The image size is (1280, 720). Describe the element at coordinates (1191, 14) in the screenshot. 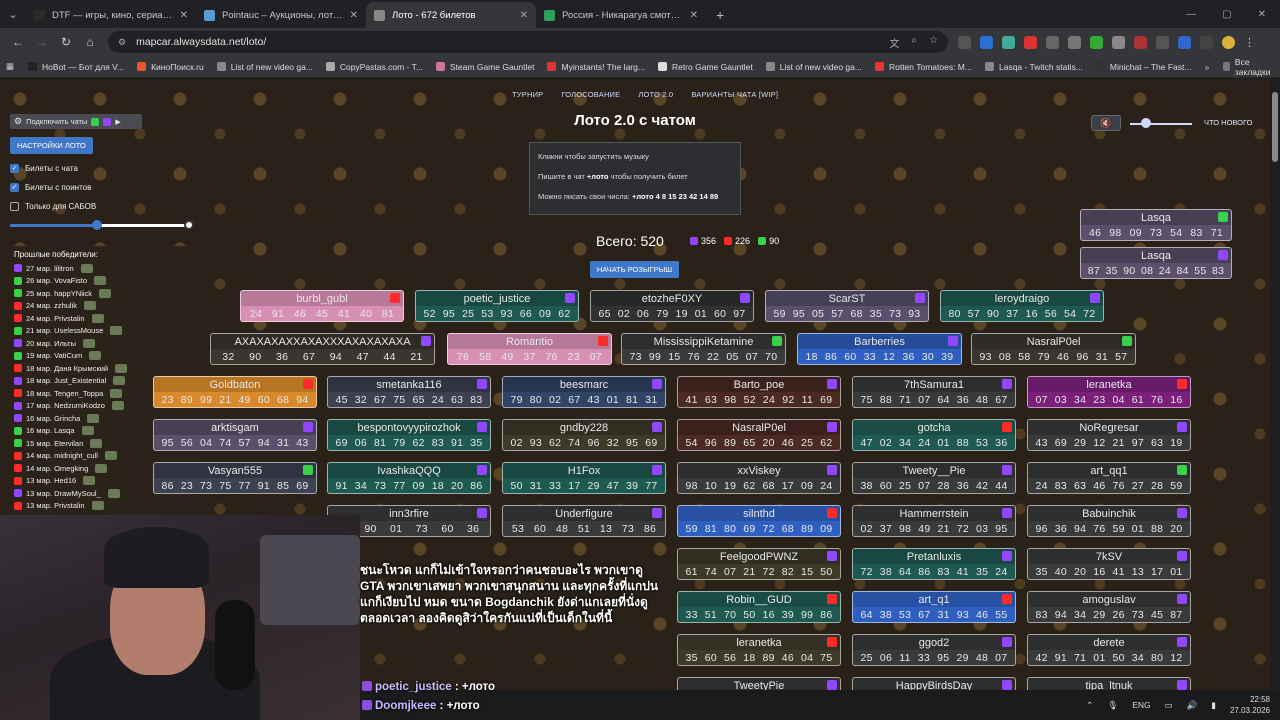

I see `minimize-icon: —` at that location.